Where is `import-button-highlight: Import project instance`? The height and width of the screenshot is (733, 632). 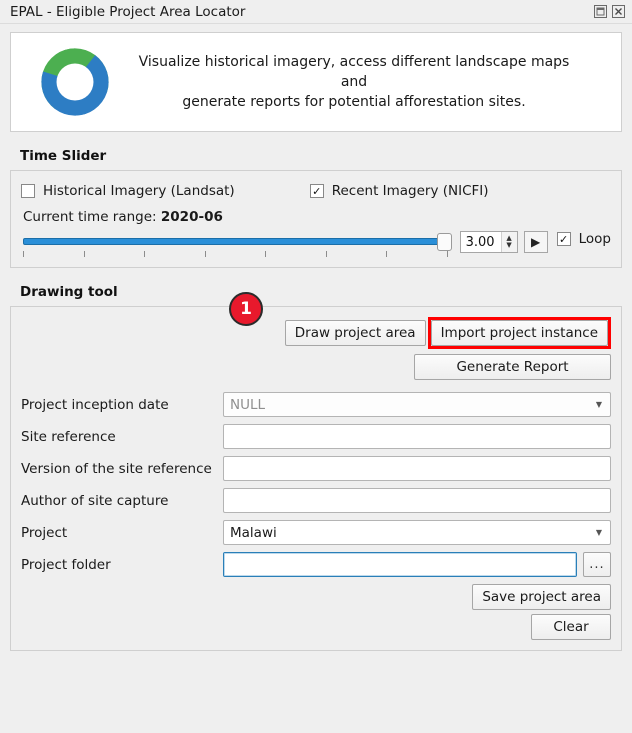
import-button-highlight: Import project instance is located at coordinates (519, 333).